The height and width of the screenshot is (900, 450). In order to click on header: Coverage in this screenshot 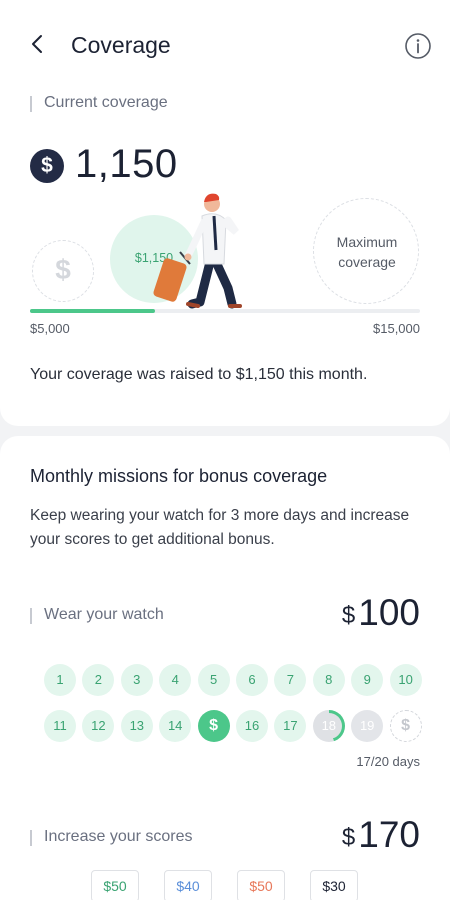, I will do `click(225, 46)`.